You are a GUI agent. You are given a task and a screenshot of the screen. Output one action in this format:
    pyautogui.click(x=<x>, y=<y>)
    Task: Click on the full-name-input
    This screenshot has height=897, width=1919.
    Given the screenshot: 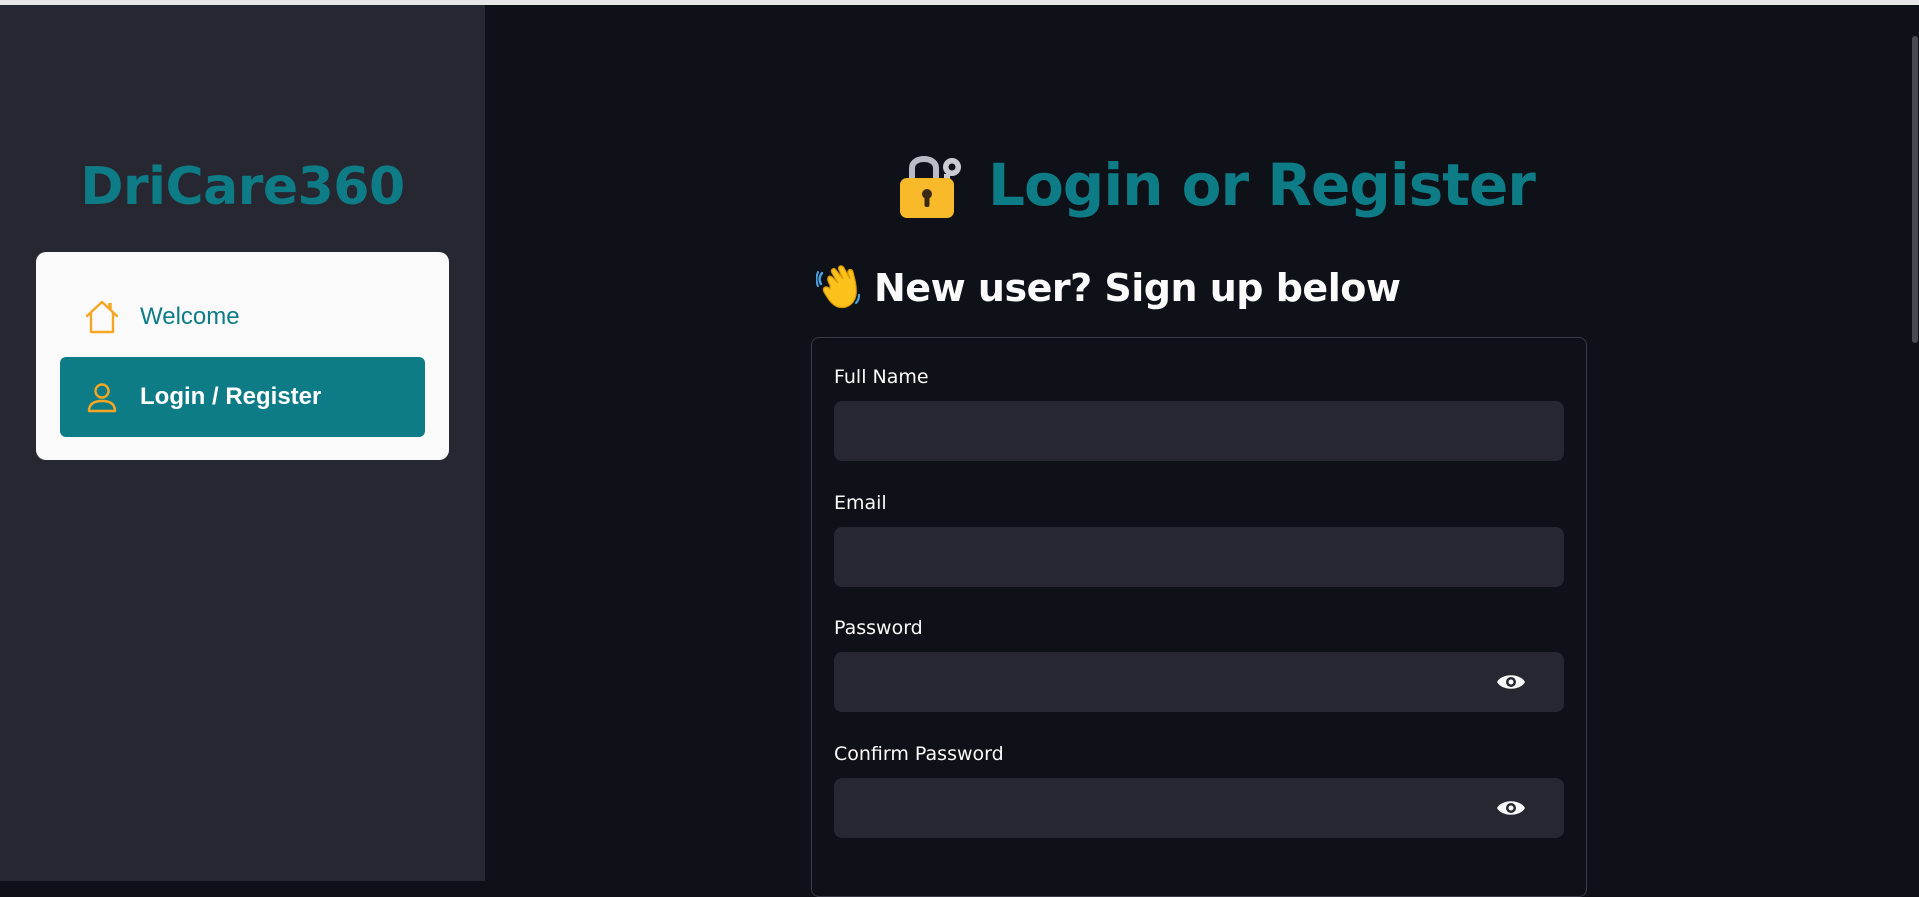 What is the action you would take?
    pyautogui.click(x=1199, y=431)
    